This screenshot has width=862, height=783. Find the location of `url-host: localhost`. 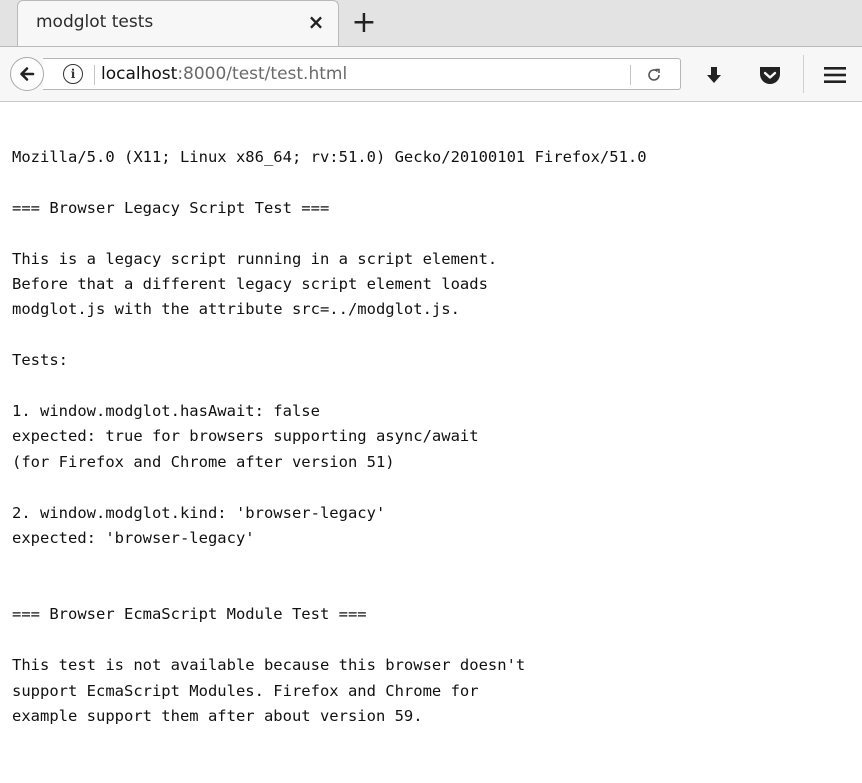

url-host: localhost is located at coordinates (139, 74).